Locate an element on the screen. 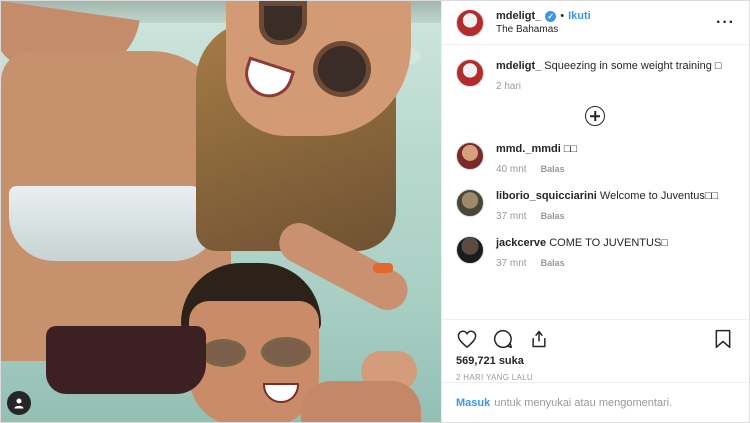 The height and width of the screenshot is (423, 750). like-count: 569,721 suka is located at coordinates (595, 361).